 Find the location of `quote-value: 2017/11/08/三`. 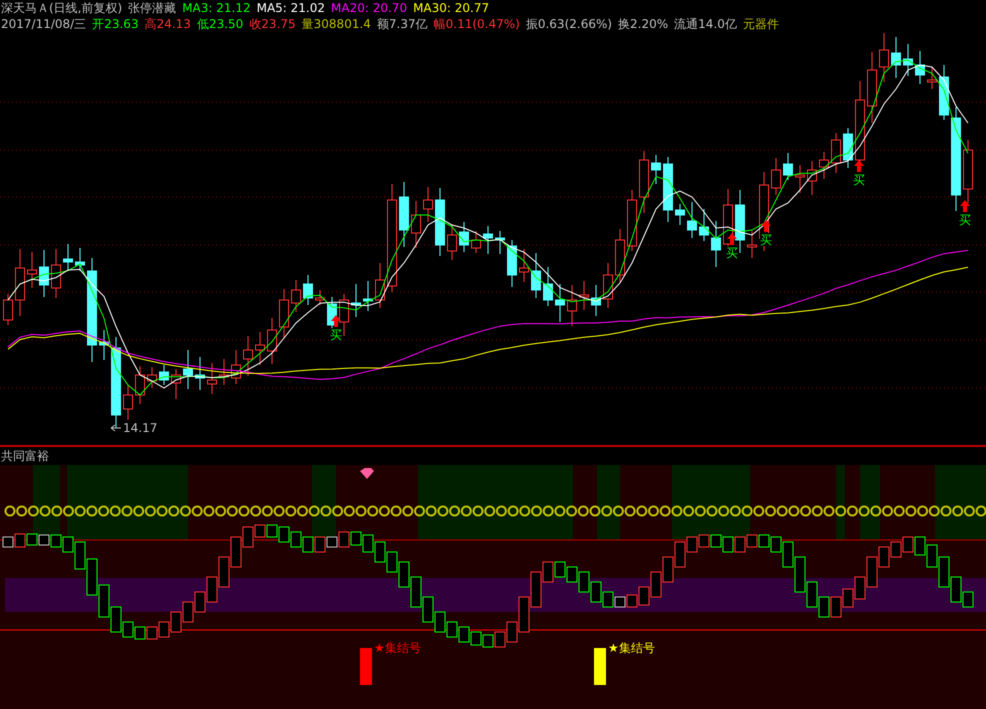

quote-value: 2017/11/08/三 is located at coordinates (43, 24).